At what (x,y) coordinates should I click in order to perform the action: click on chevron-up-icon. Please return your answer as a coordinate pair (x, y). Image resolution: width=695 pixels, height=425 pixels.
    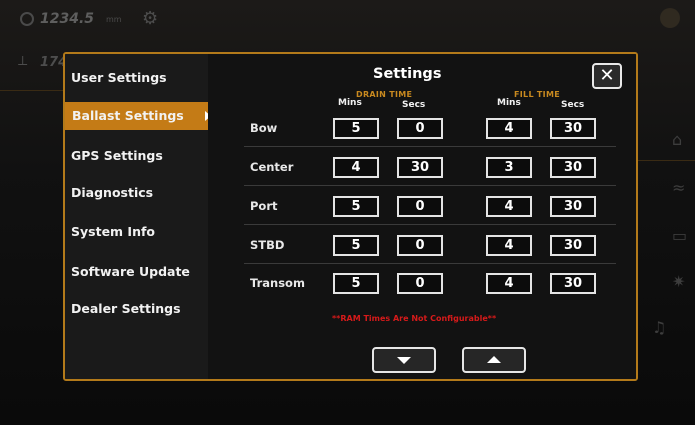
    Looking at the image, I should click on (494, 359).